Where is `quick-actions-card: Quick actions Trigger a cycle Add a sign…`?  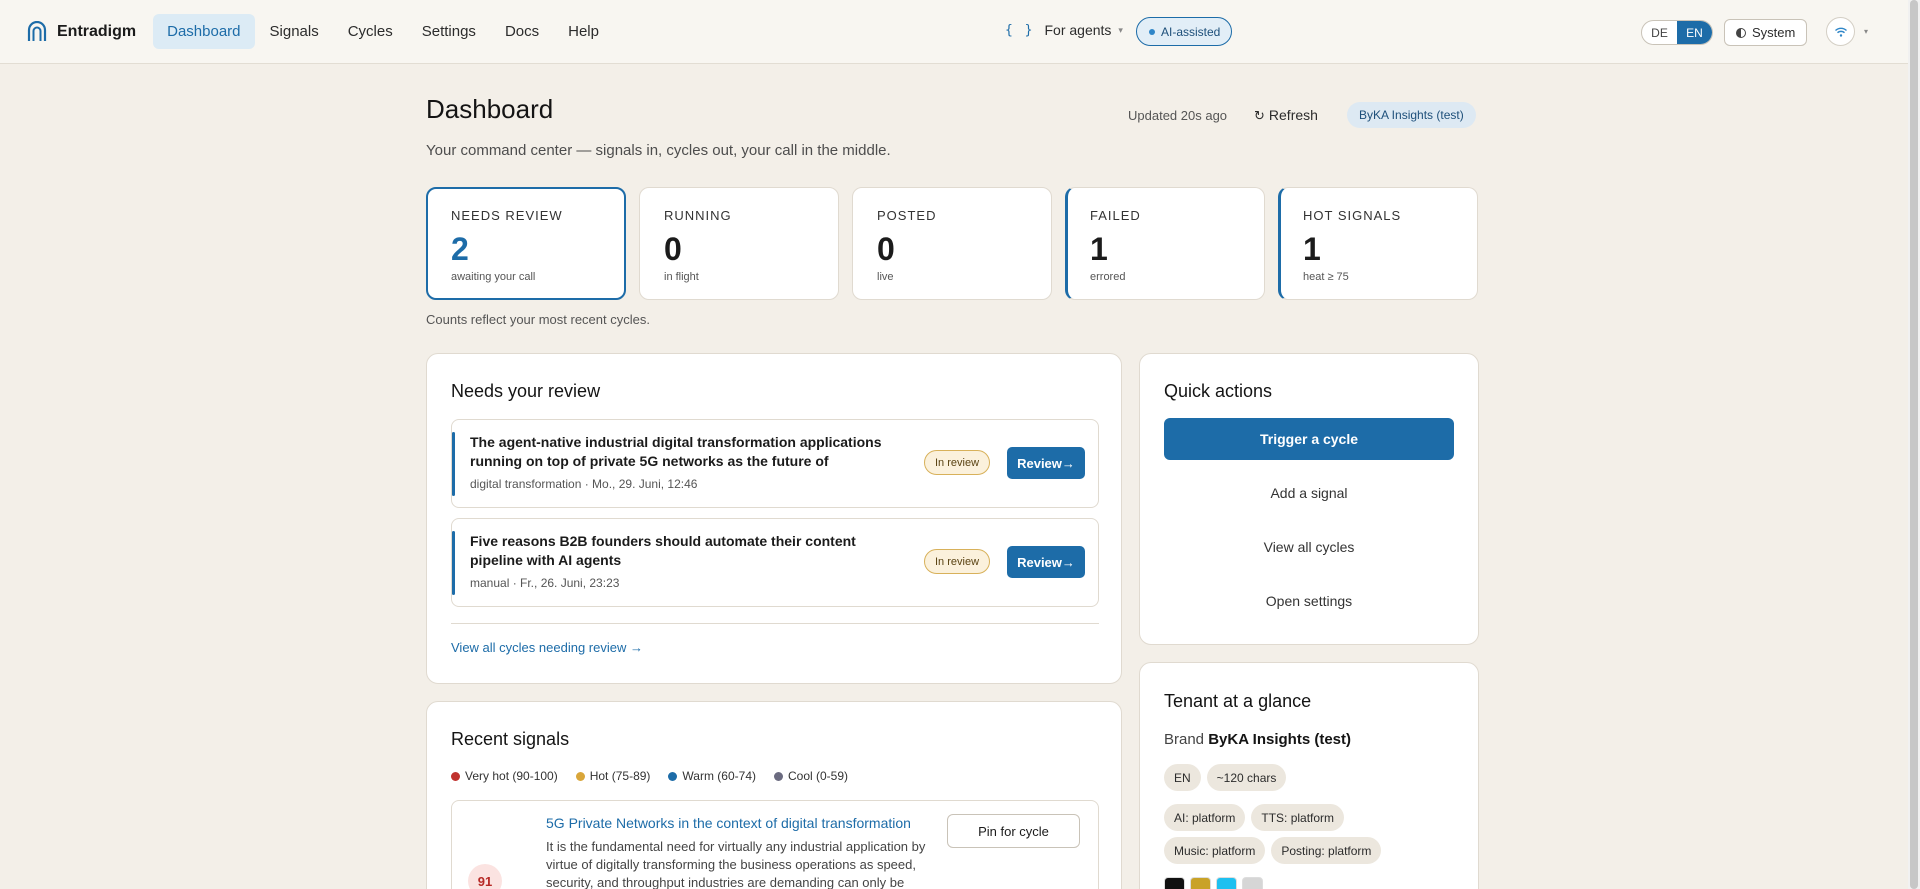
quick-actions-card: Quick actions Trigger a cycle Add a sign… is located at coordinates (1309, 499).